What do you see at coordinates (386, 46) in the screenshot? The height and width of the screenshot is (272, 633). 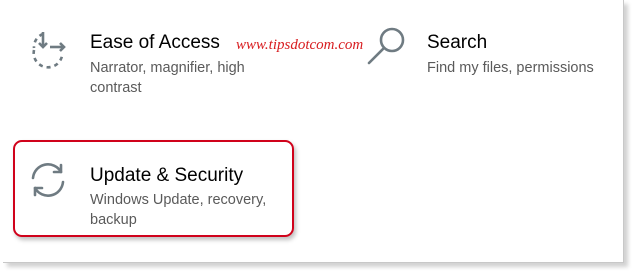 I see `search-icon` at bounding box center [386, 46].